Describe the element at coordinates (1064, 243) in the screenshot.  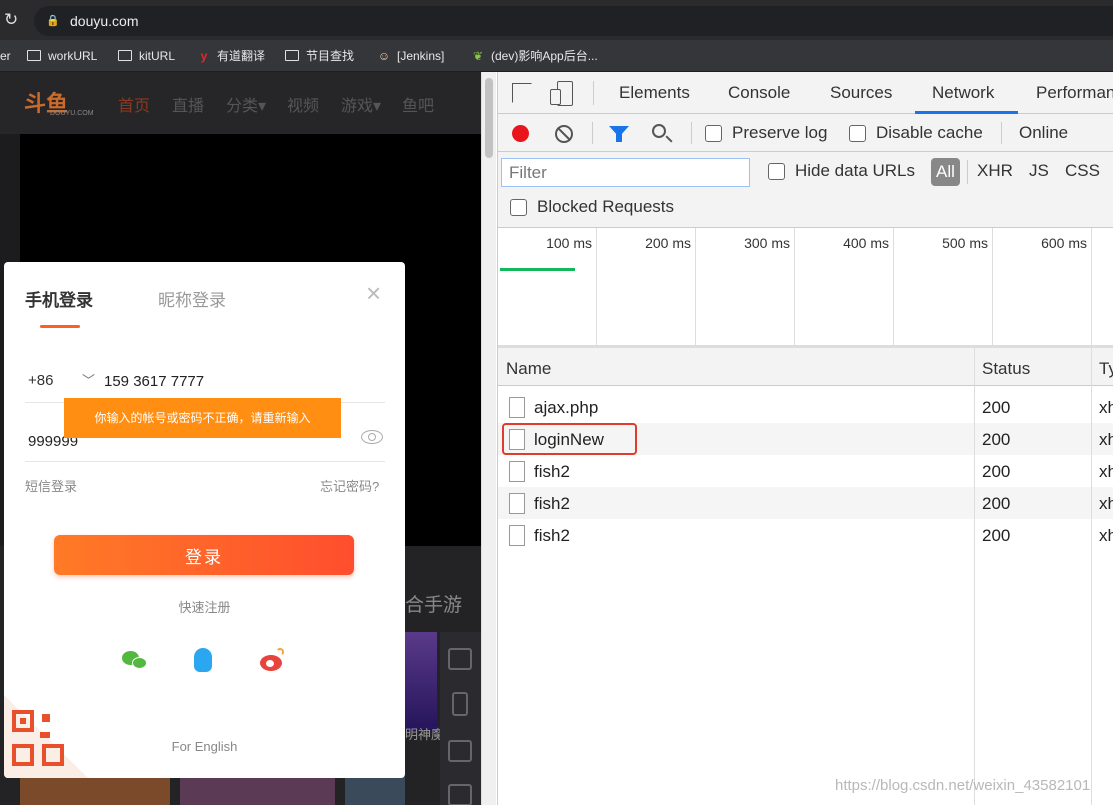
I see `timeline-tick: 600 ms` at that location.